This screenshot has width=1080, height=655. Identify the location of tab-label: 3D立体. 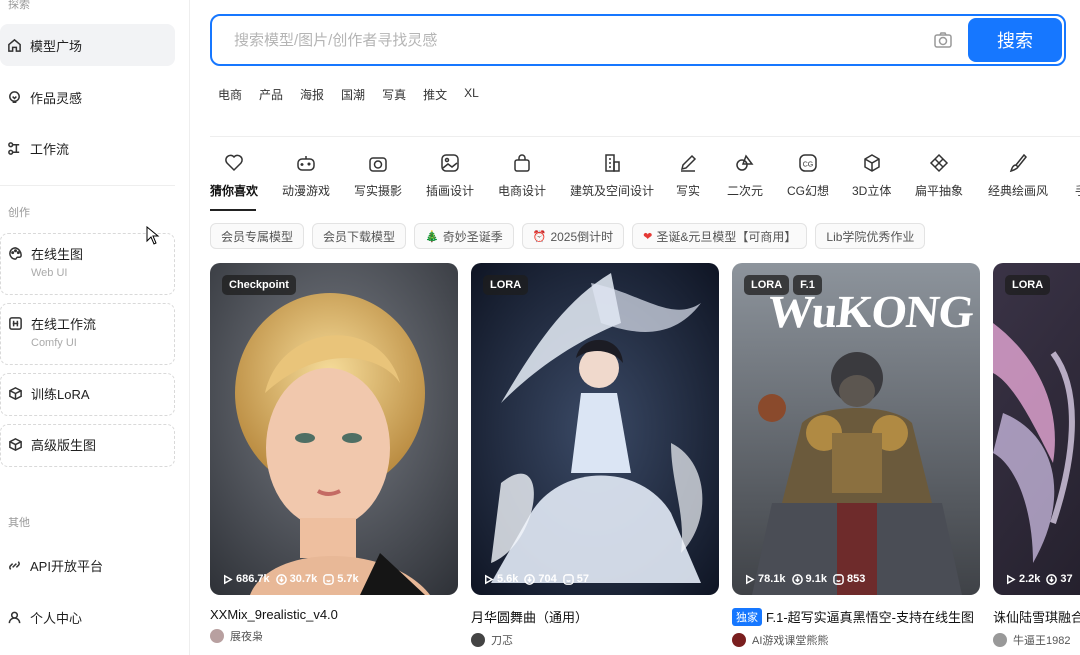
(872, 191).